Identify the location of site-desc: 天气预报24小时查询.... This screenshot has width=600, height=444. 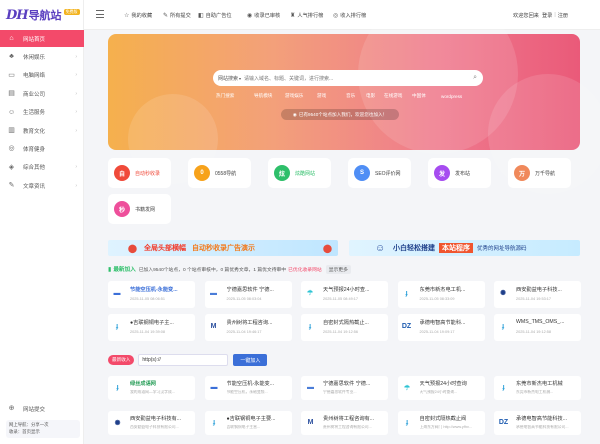
(438, 392).